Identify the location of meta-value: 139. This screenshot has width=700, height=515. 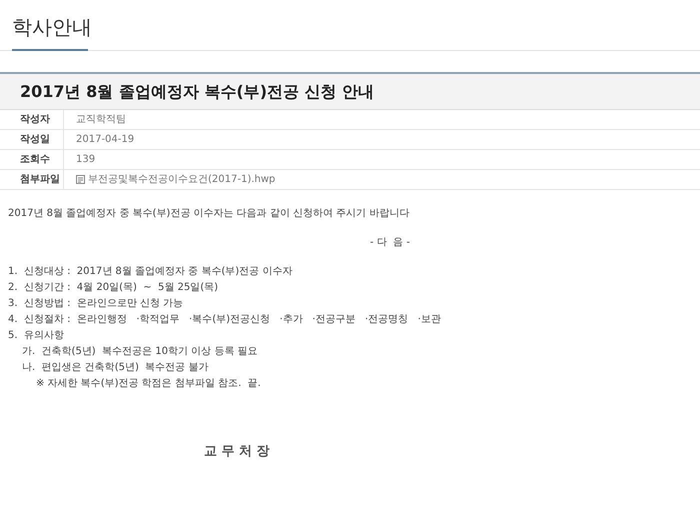
(86, 160).